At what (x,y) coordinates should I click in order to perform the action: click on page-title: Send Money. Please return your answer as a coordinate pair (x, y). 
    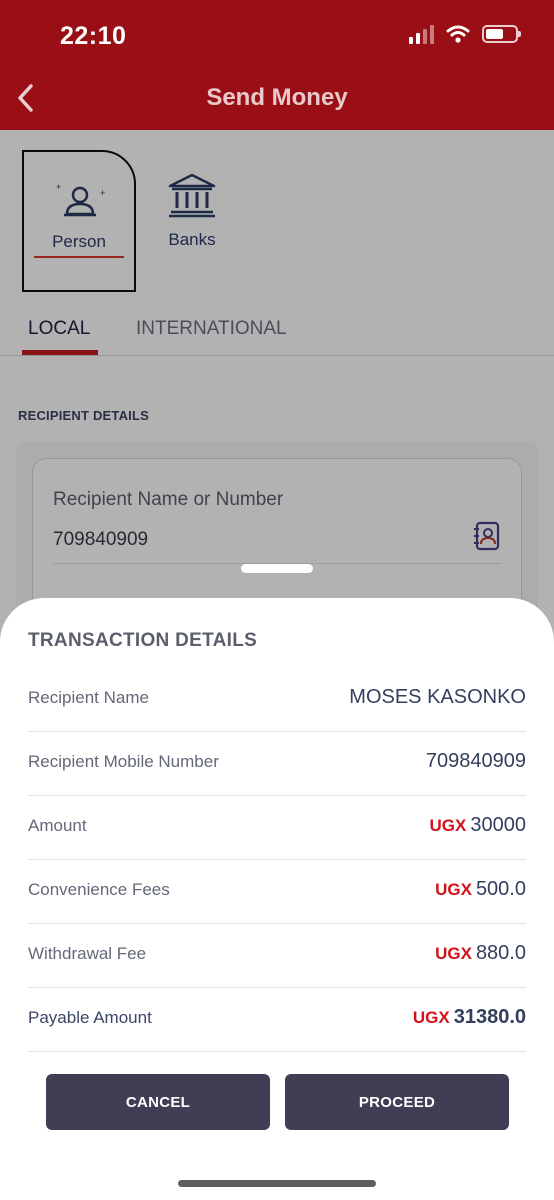
    Looking at the image, I should click on (277, 97).